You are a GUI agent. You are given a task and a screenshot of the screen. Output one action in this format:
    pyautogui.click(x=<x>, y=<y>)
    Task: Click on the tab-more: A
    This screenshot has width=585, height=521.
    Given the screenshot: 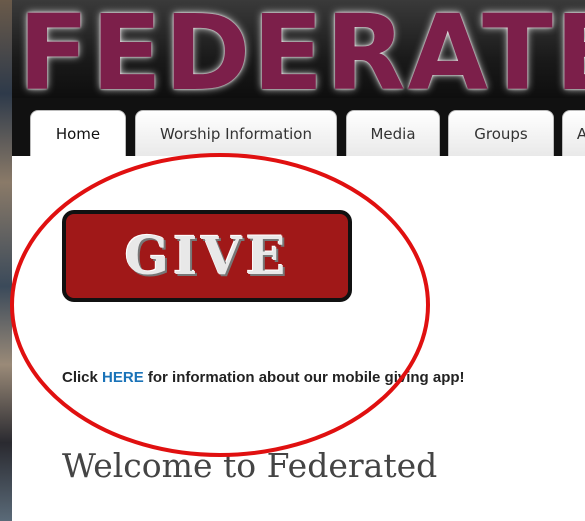 What is the action you would take?
    pyautogui.click(x=573, y=133)
    